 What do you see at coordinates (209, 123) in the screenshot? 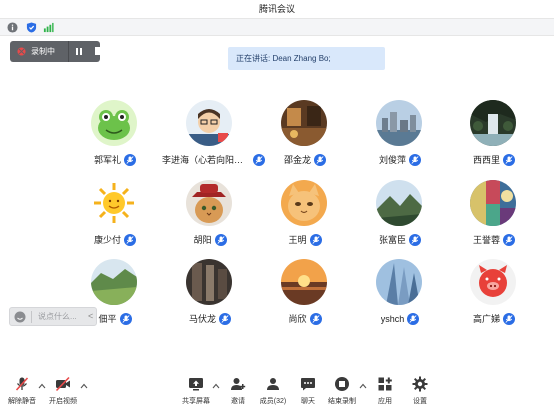
I see `cartoon-avatar` at bounding box center [209, 123].